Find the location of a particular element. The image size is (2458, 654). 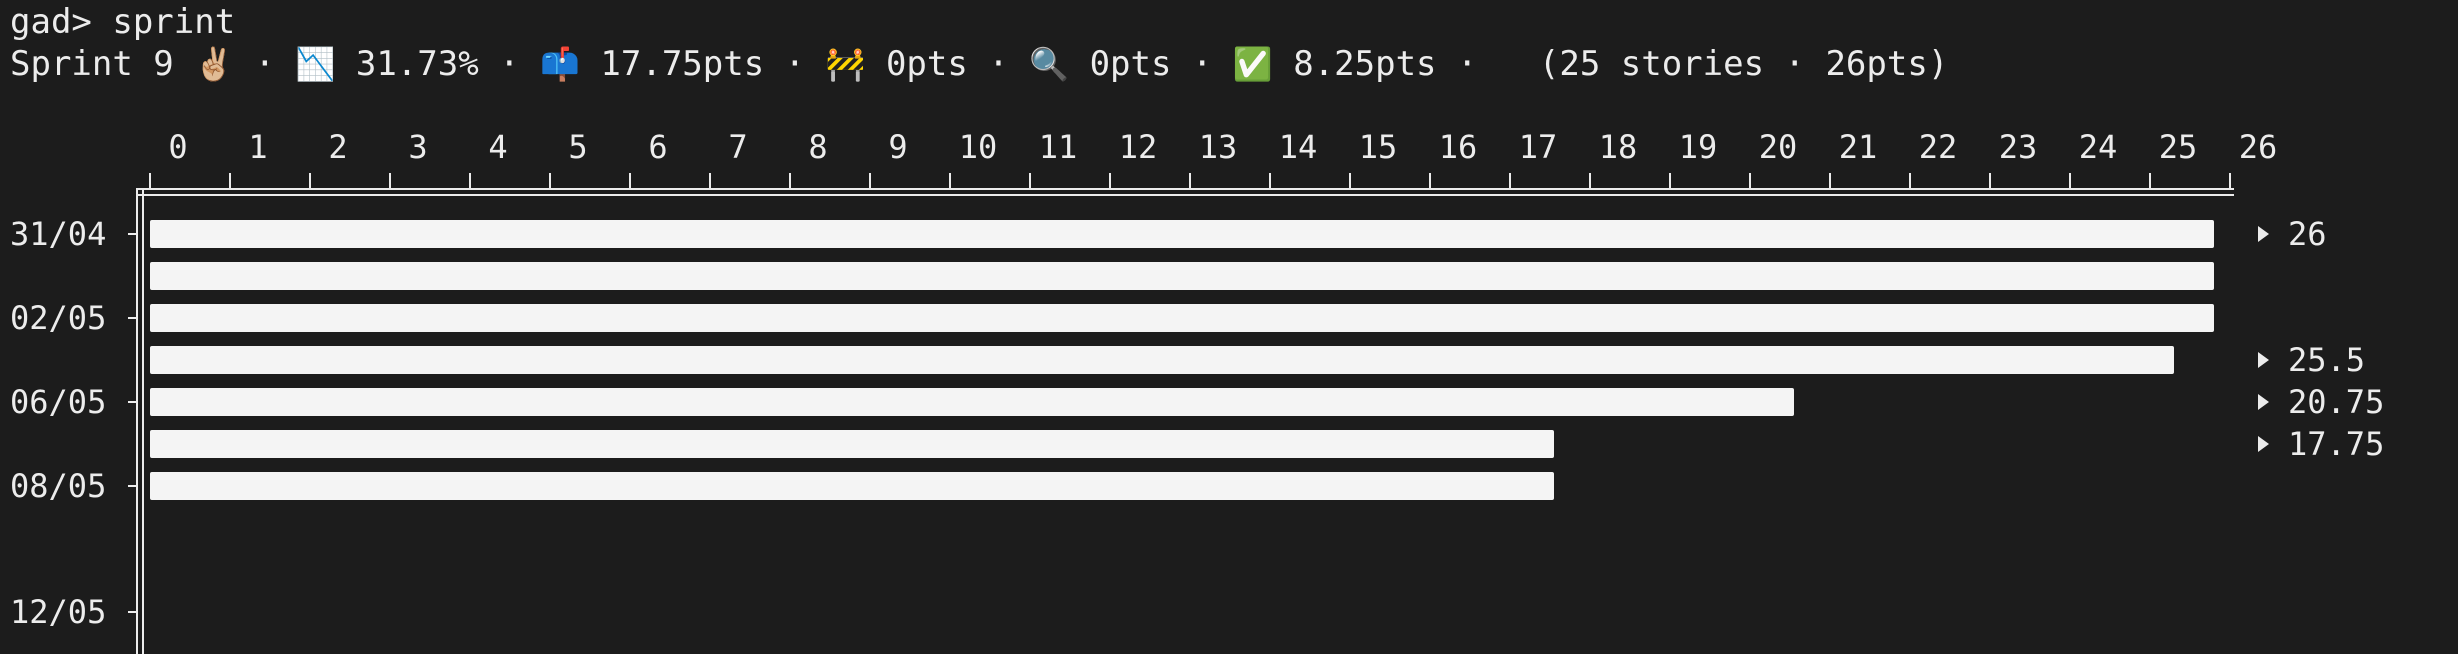

x-tick-label: 26 is located at coordinates (2258, 147).